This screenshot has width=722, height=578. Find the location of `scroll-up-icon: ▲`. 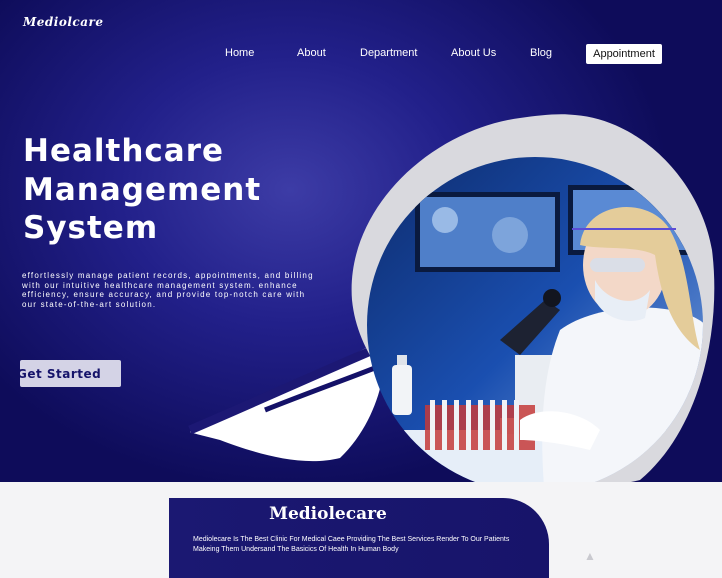

scroll-up-icon: ▲ is located at coordinates (590, 556).